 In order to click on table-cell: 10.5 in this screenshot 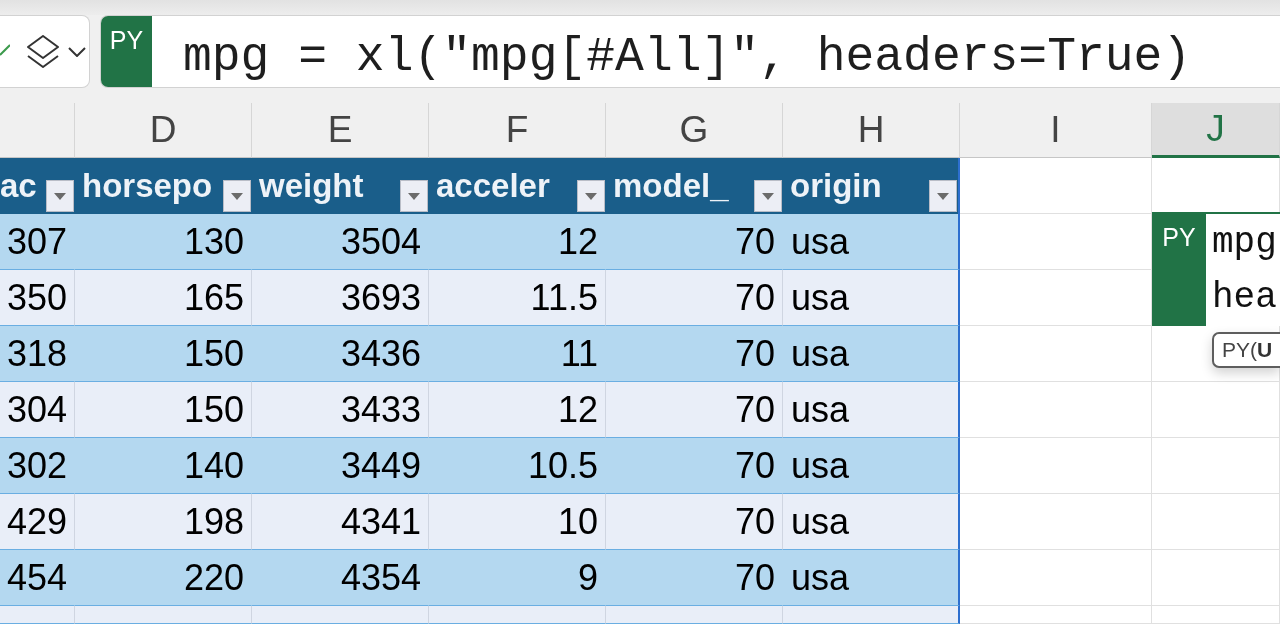, I will do `click(517, 466)`.